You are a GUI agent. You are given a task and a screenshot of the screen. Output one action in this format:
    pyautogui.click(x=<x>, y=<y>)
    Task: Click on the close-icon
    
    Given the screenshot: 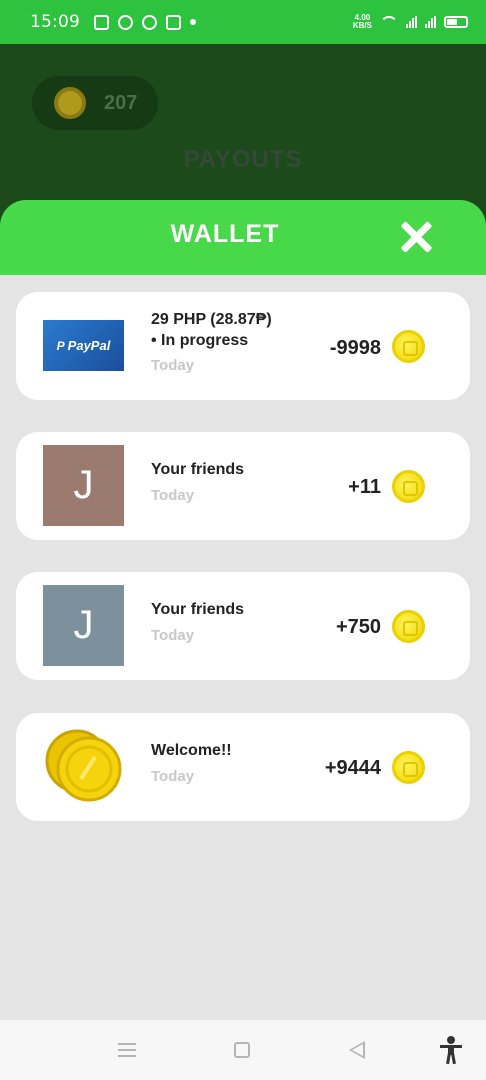 What is the action you would take?
    pyautogui.click(x=416, y=237)
    